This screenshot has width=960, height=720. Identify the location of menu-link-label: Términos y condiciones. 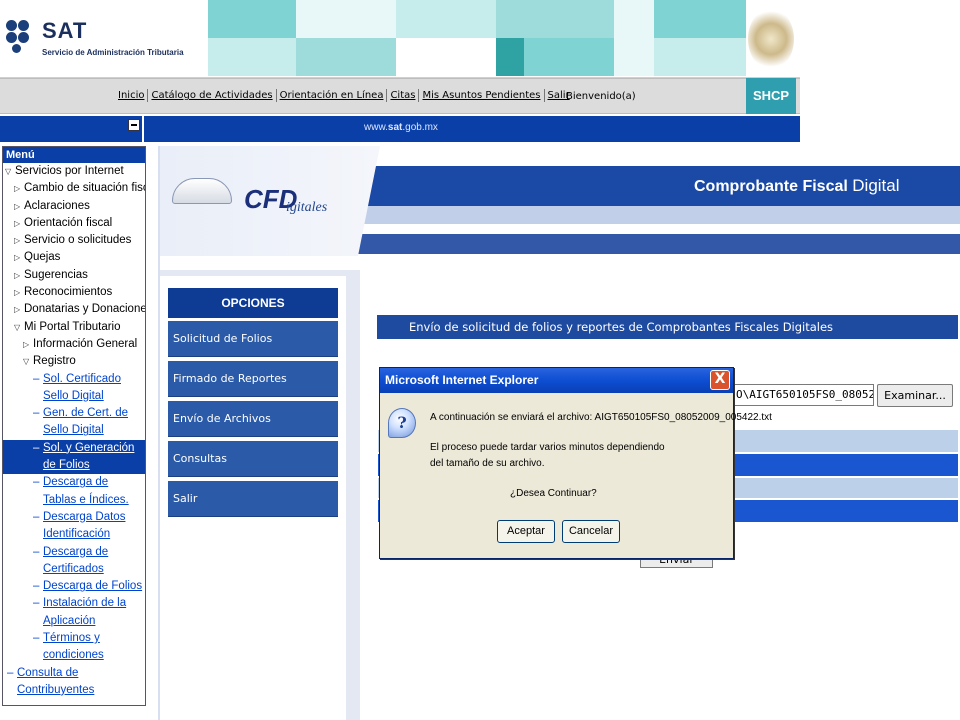
(73, 646).